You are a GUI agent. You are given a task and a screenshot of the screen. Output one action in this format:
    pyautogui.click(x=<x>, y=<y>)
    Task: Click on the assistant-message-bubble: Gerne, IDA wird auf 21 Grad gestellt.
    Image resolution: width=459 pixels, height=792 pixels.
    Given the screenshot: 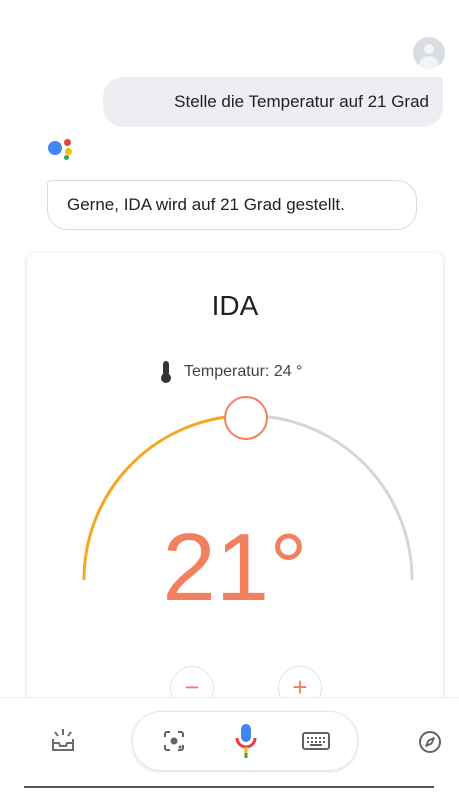 What is the action you would take?
    pyautogui.click(x=232, y=205)
    